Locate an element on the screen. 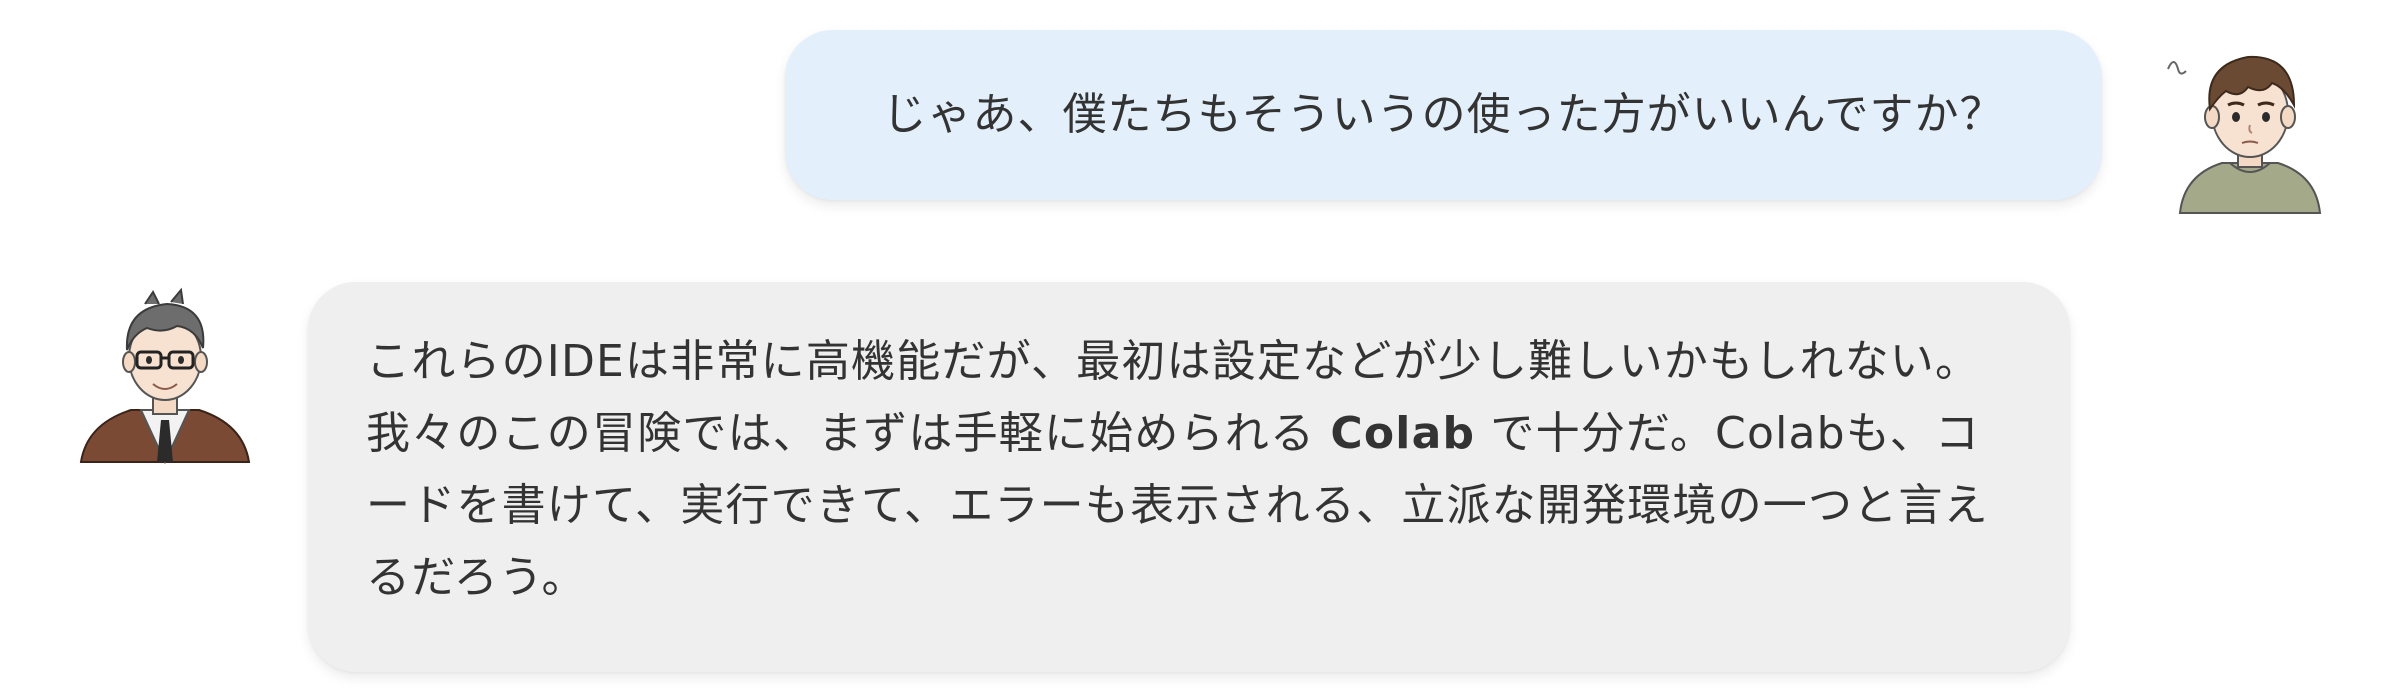  student-message-text: じゃあ、僕たちもそういうの使った方がいいんですか？ is located at coordinates (1443, 115).